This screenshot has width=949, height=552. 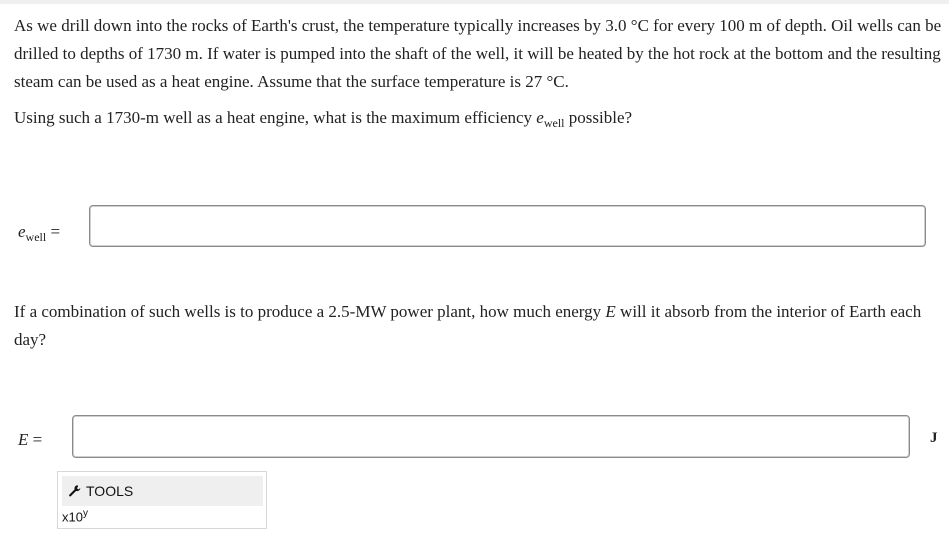 I want to click on question-1-variable: e, so click(x=540, y=117).